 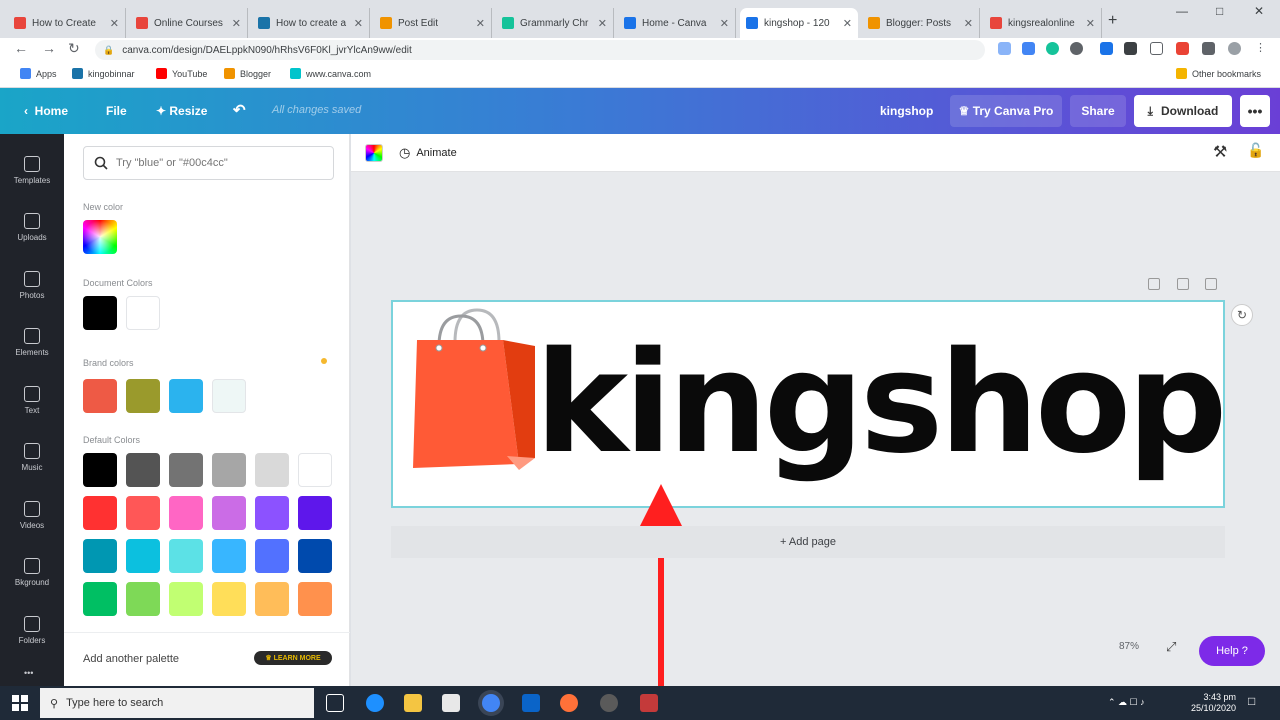 What do you see at coordinates (1207, 703) in the screenshot?
I see `clock: 3:43 pm 25/10/2020` at bounding box center [1207, 703].